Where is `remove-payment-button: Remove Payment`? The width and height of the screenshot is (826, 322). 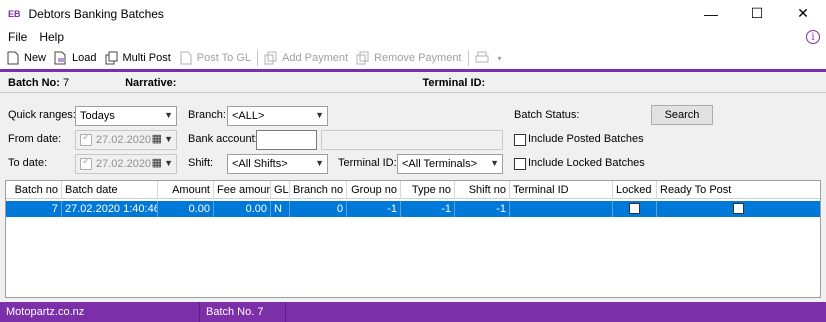
remove-payment-button: Remove Payment is located at coordinates (409, 58).